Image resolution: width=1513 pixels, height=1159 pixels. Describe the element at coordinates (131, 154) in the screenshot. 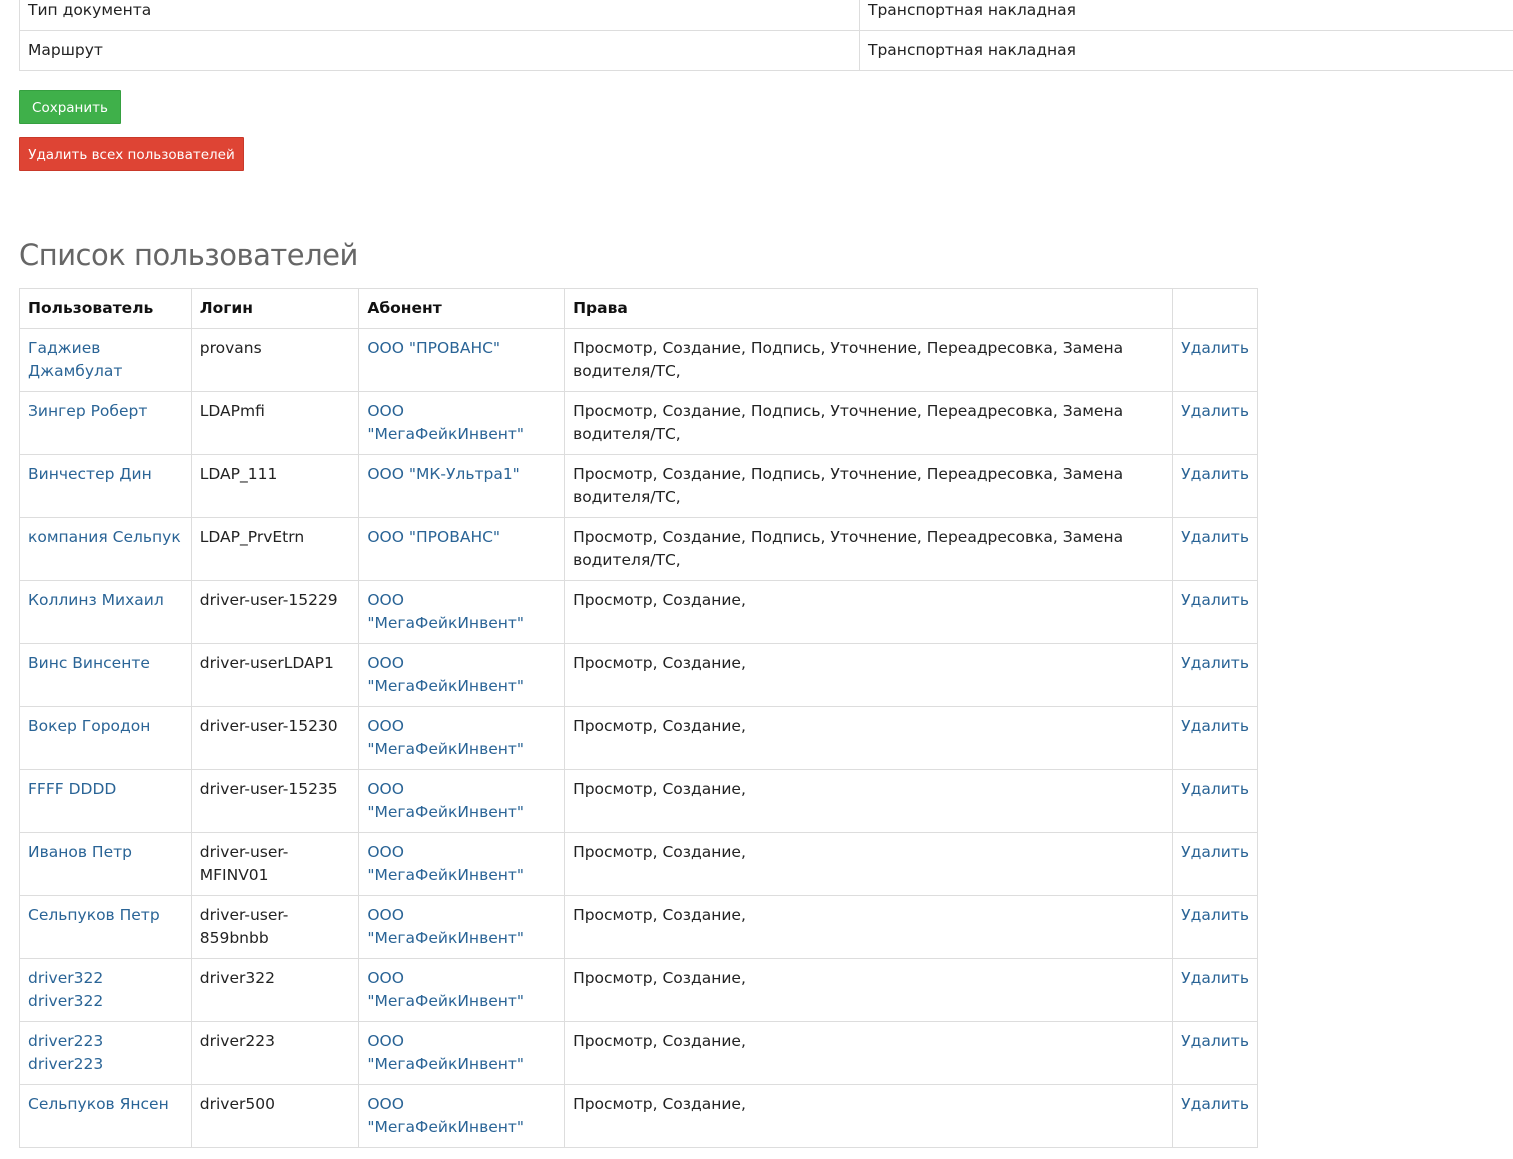

I see `delete-all-users-button: Удалить всех пользователей` at that location.